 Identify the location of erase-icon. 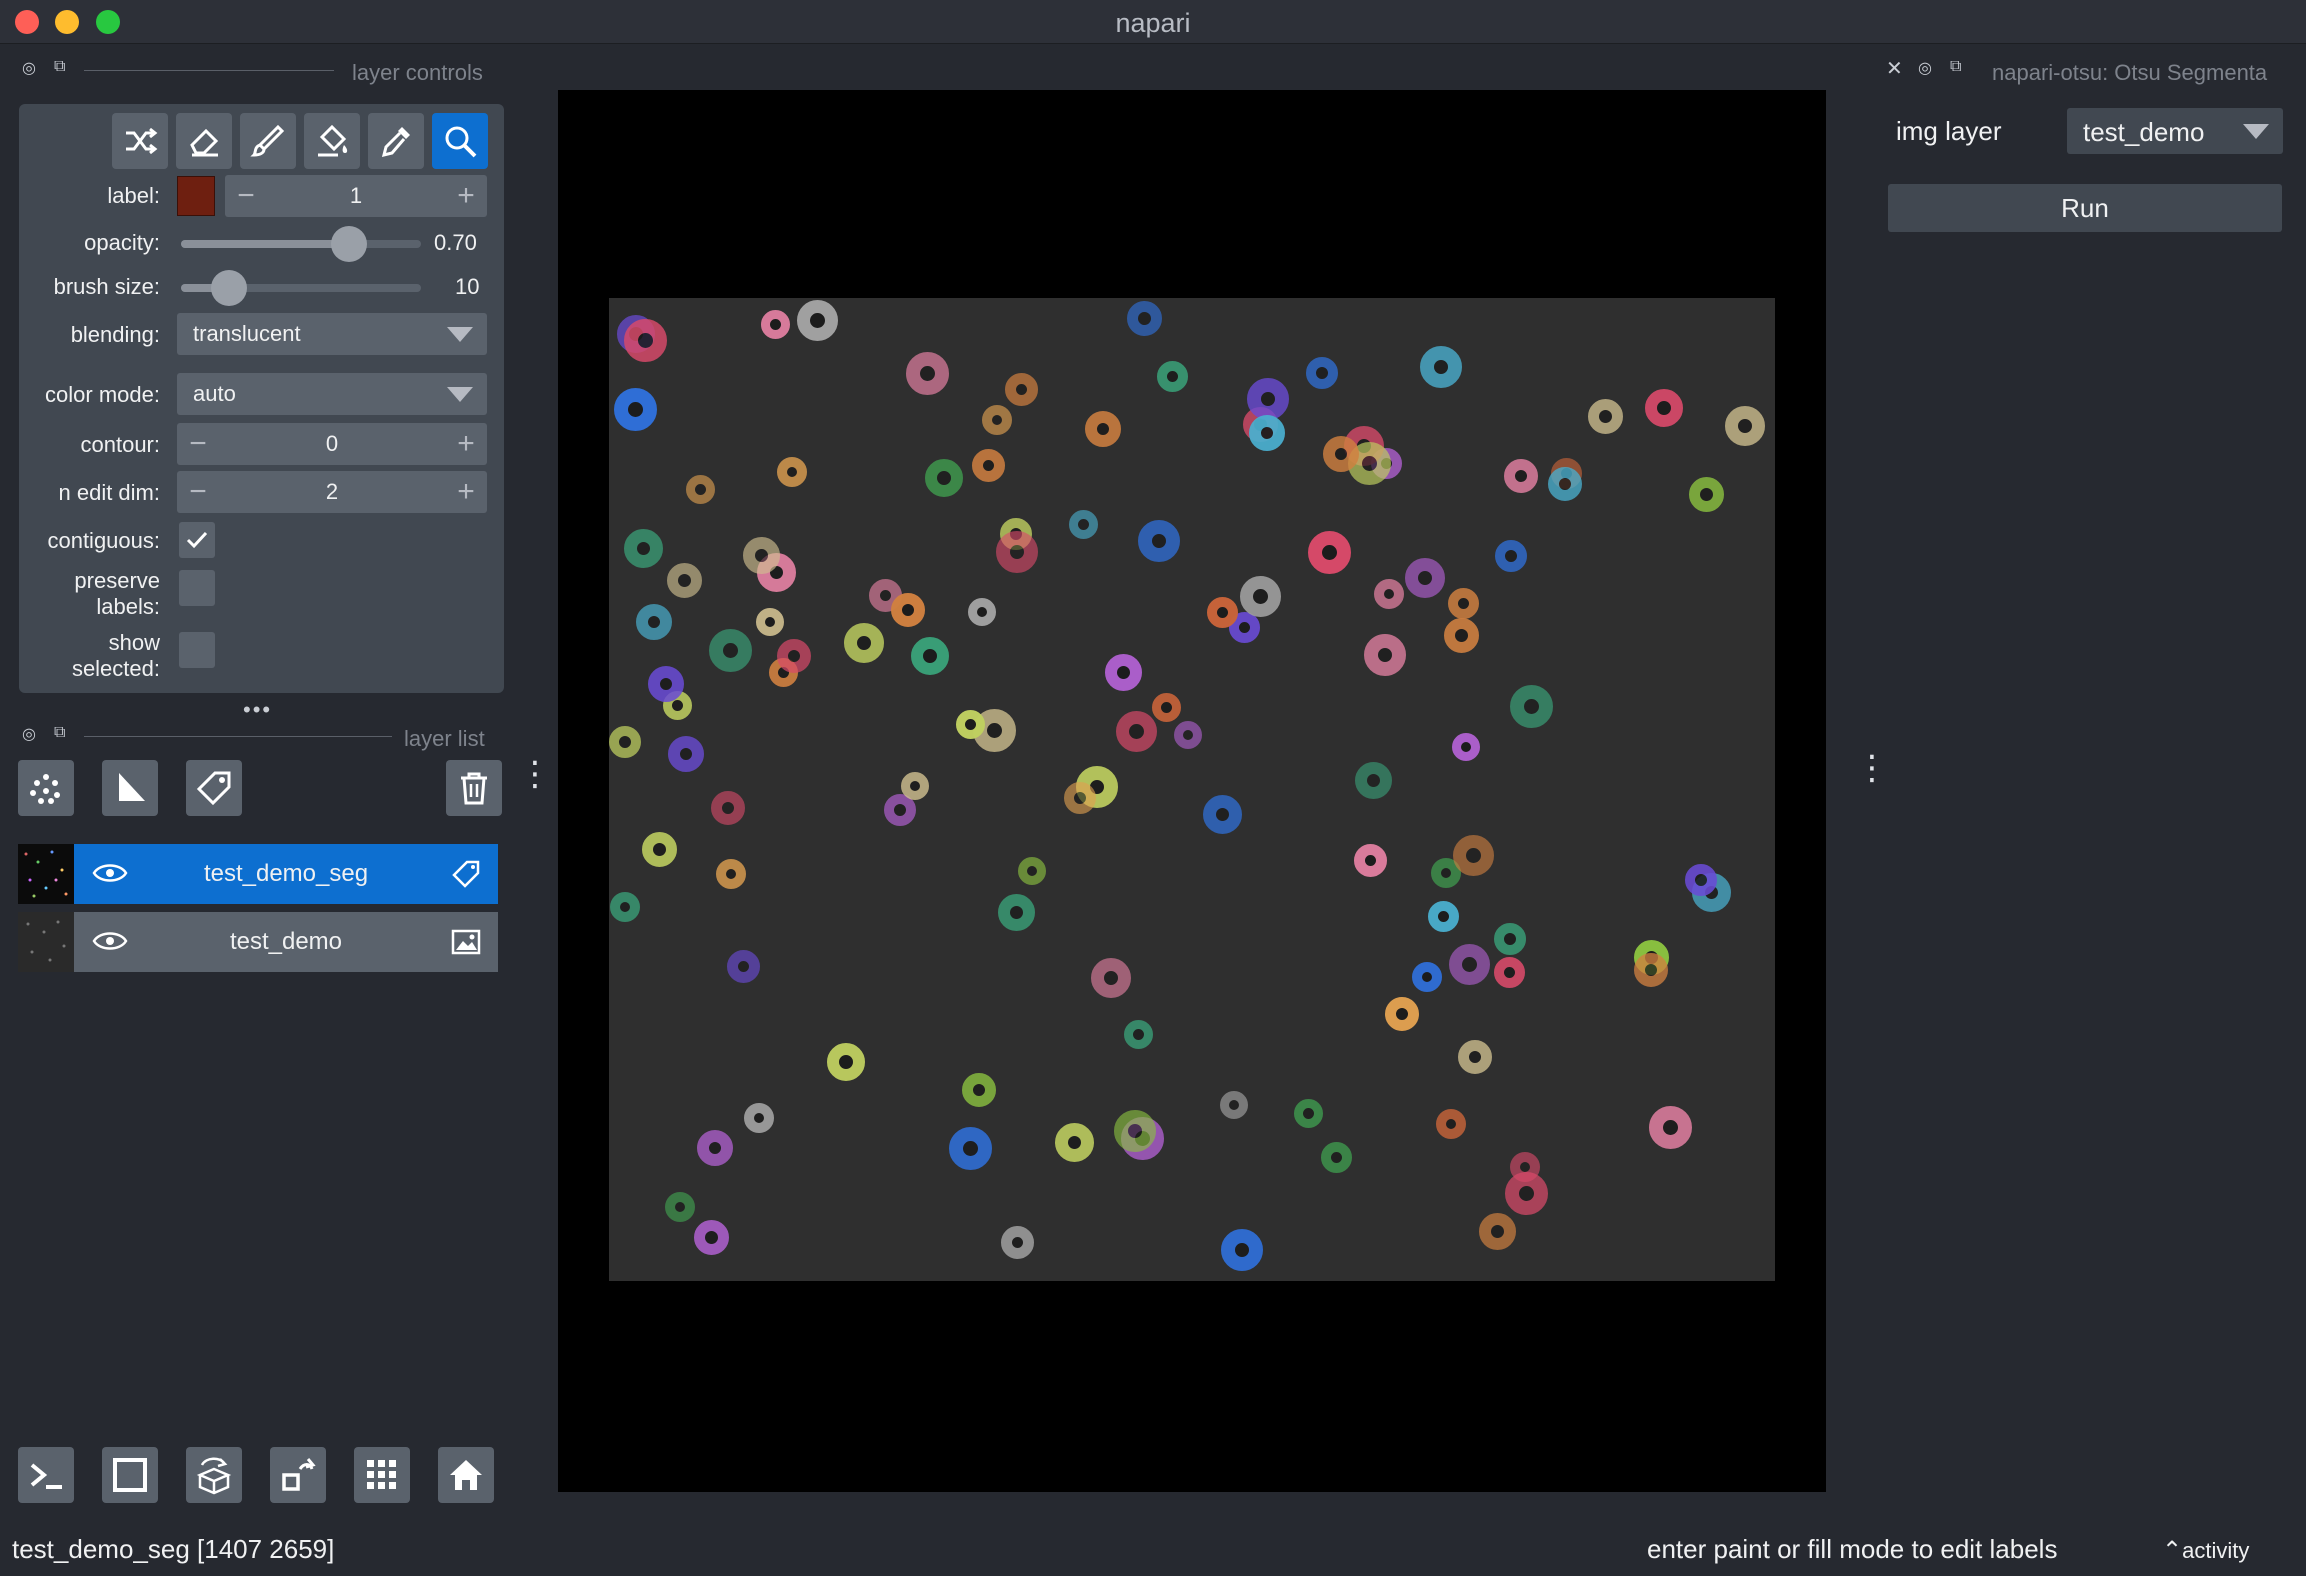
(204, 142).